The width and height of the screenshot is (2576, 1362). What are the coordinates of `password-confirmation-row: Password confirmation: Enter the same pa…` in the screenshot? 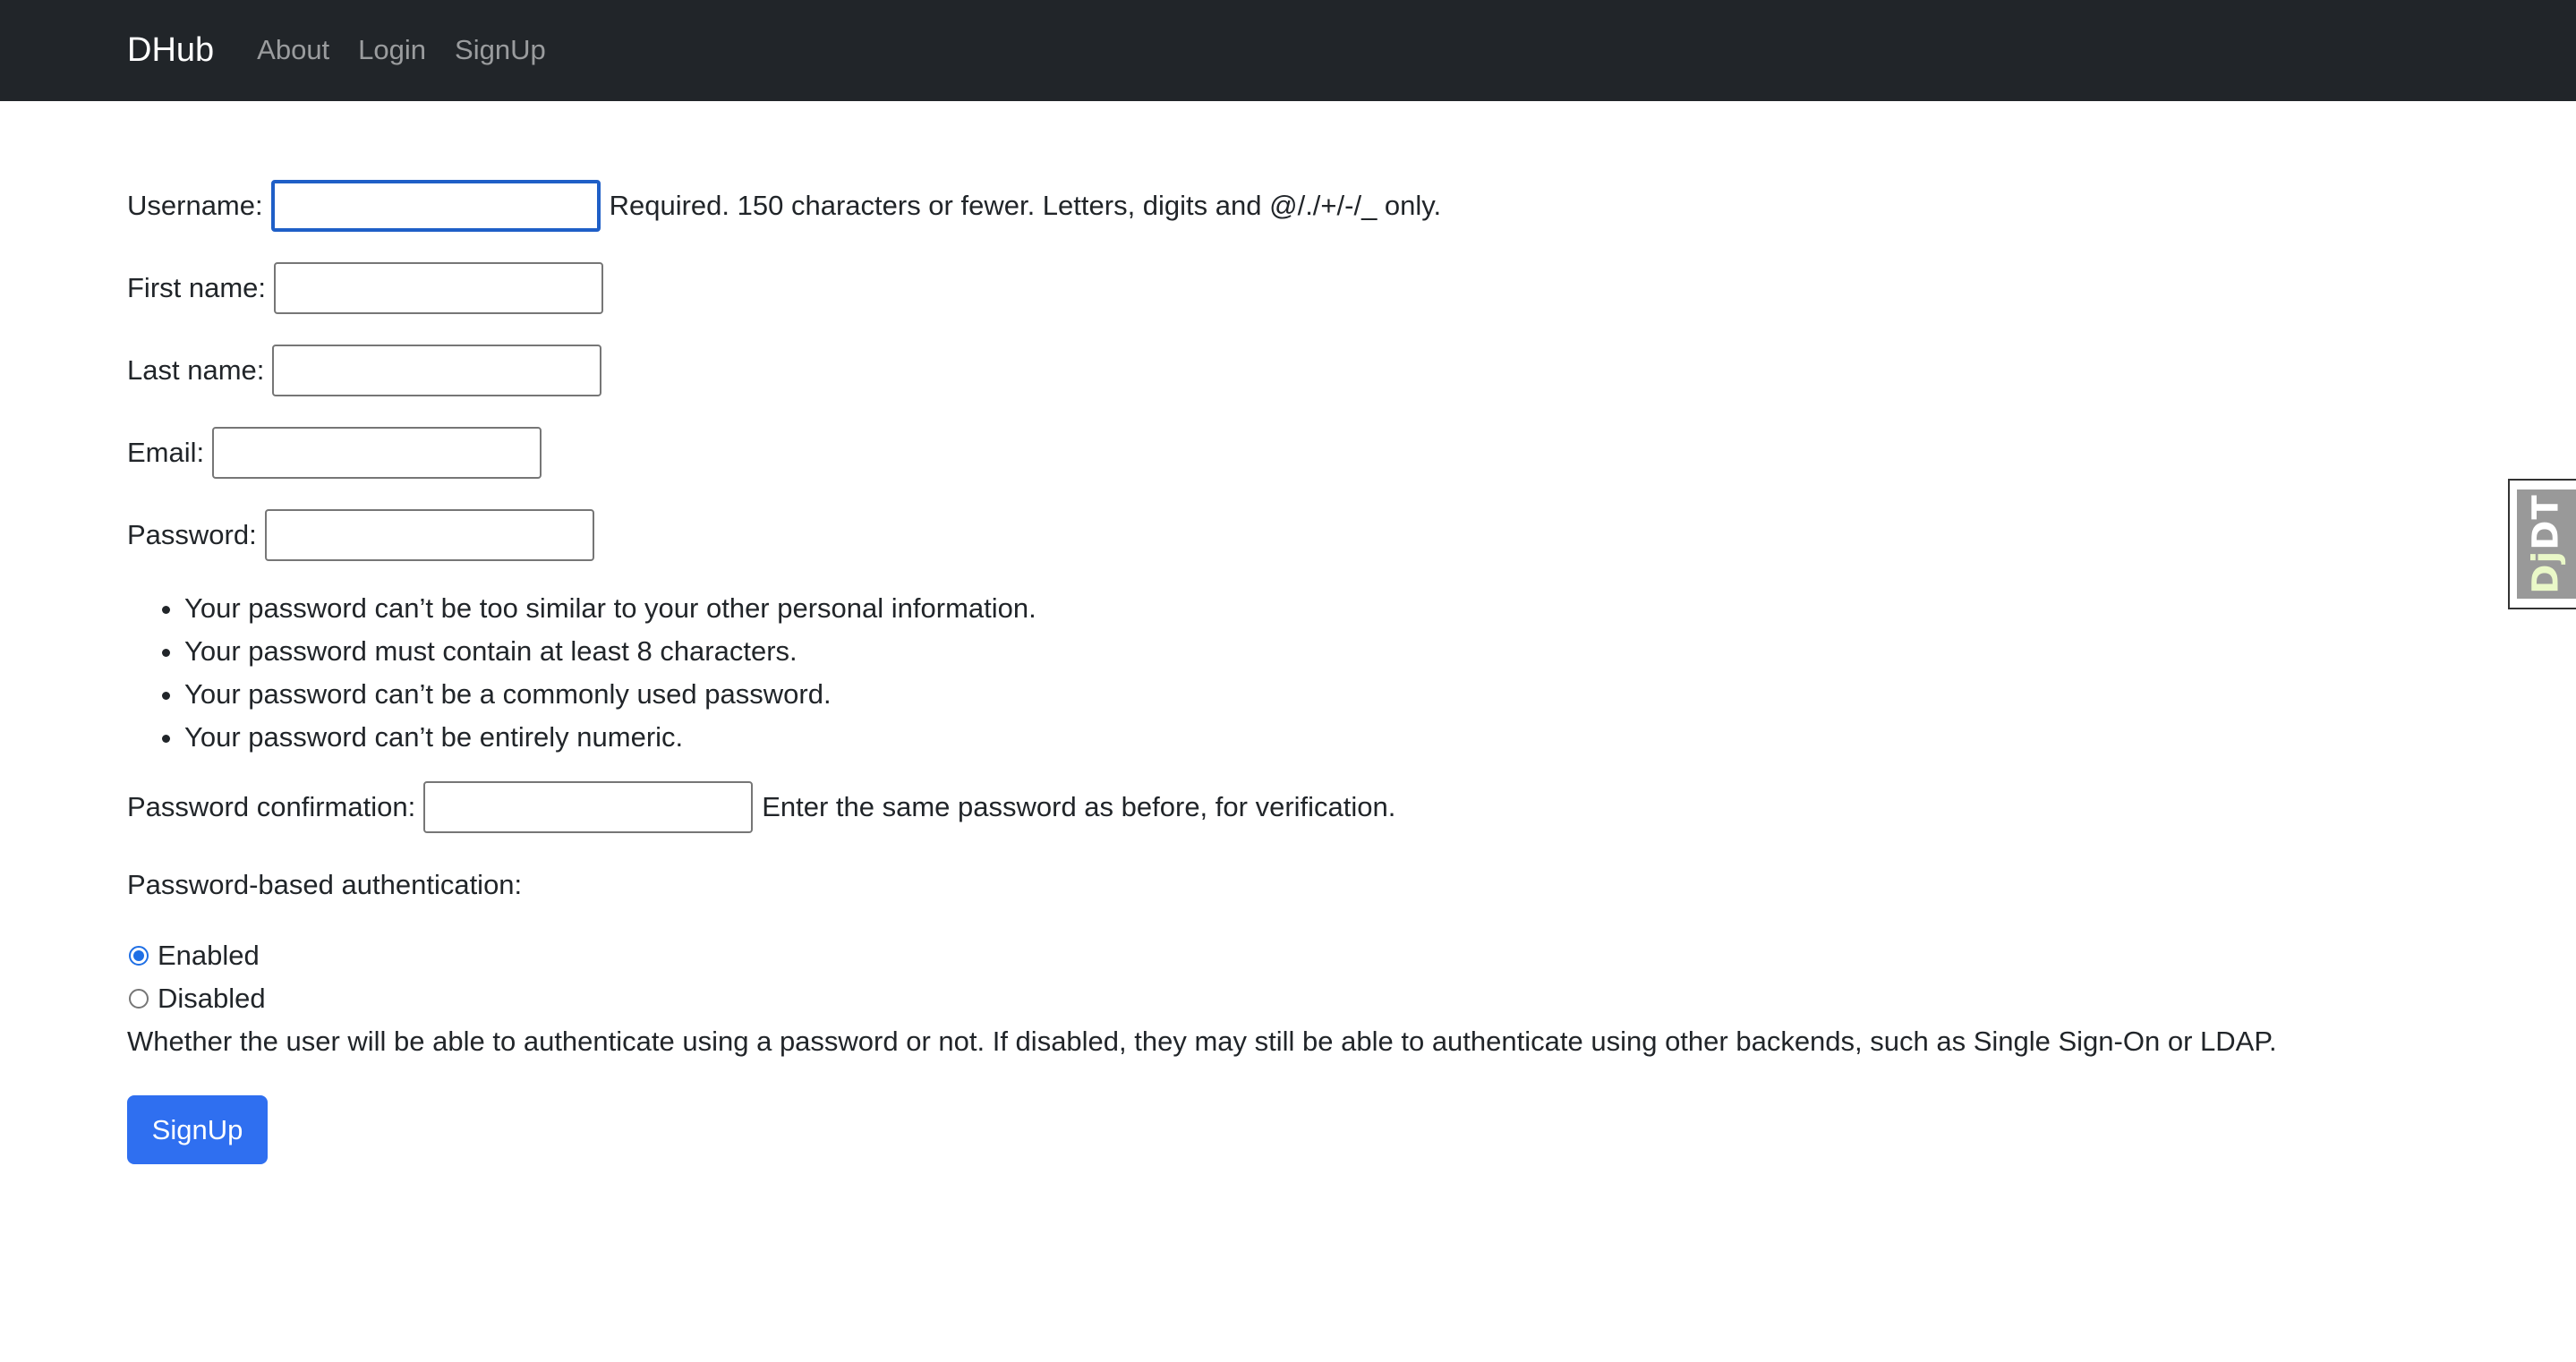 It's located at (1290, 807).